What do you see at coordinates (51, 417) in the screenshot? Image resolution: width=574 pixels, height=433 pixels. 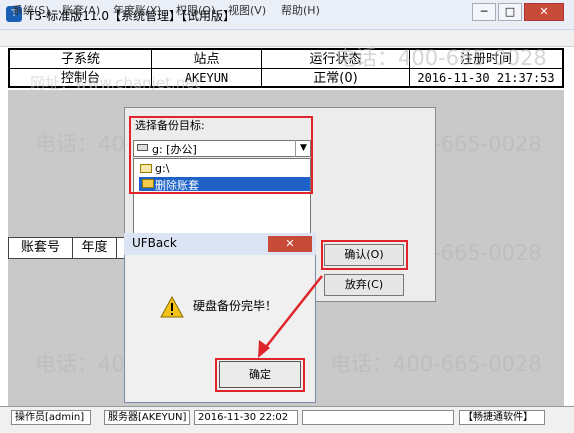 I see `status-operator: 操作员[admin]` at bounding box center [51, 417].